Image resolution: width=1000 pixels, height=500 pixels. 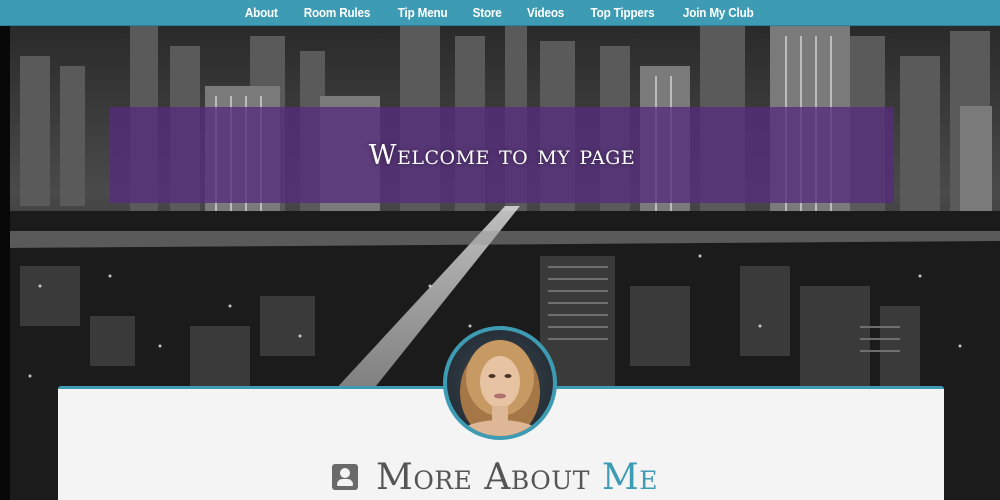 I want to click on profile-avatar, so click(x=500, y=383).